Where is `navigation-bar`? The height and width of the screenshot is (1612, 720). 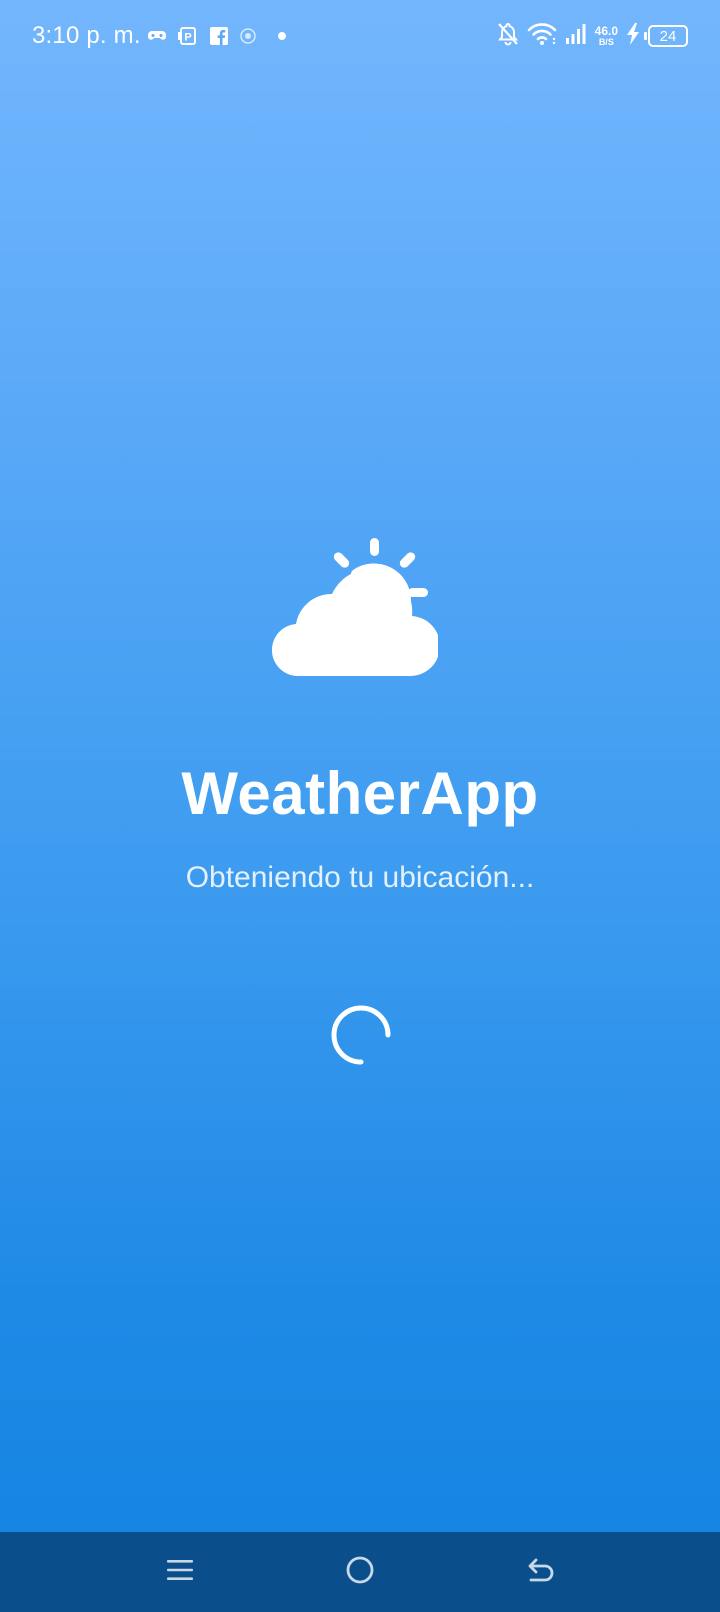 navigation-bar is located at coordinates (360, 1572).